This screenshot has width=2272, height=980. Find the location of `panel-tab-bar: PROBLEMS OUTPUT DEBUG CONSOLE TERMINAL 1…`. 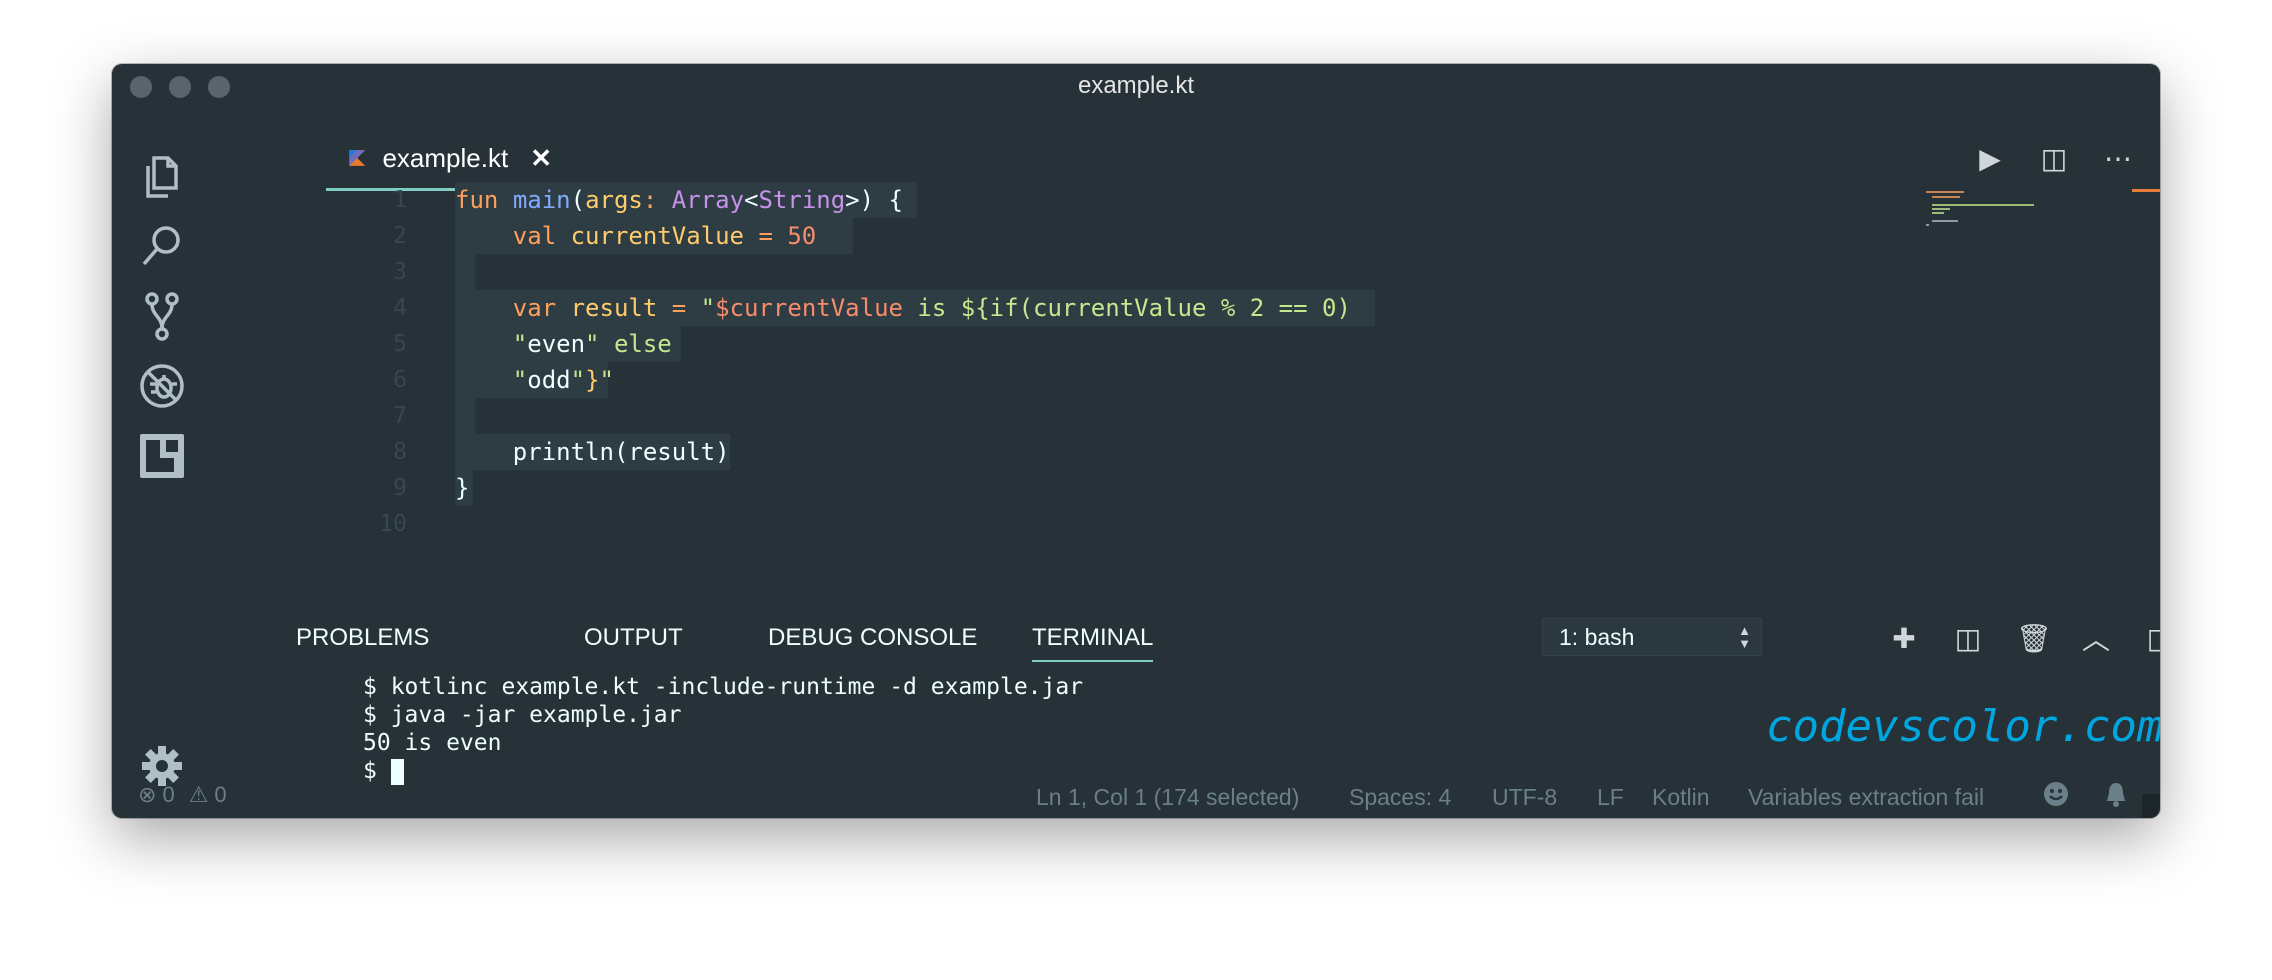

panel-tab-bar: PROBLEMS OUTPUT DEBUG CONSOLE TERMINAL 1… is located at coordinates (1186, 634).